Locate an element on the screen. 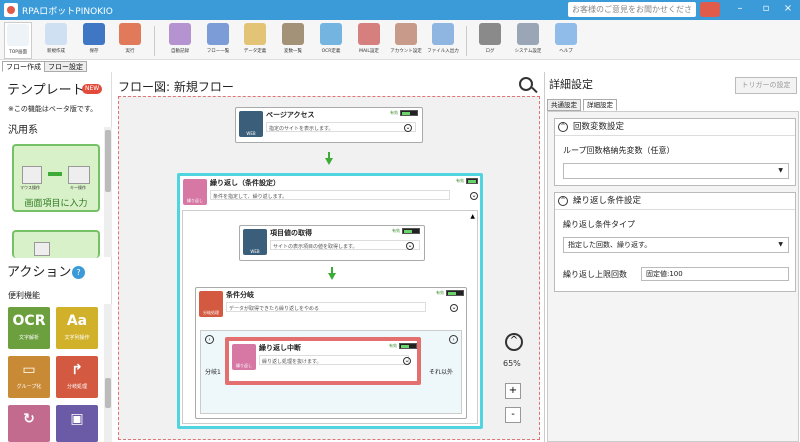 This screenshot has width=800, height=442. node-page-access: WEB ページアクセス 指定のサイトを表示します。 有効 ⌄ is located at coordinates (329, 125).